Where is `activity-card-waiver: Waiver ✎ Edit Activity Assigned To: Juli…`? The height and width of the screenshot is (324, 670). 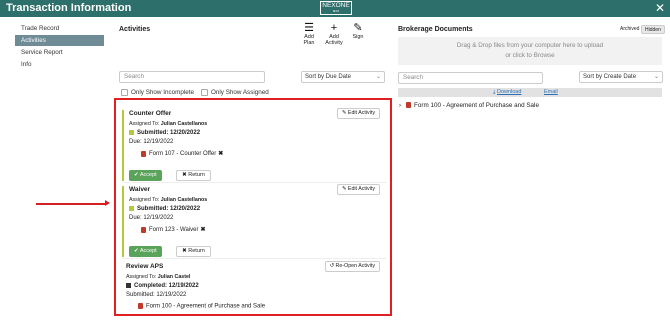 activity-card-waiver: Waiver ✎ Edit Activity Assigned To: Juli… is located at coordinates (254, 221).